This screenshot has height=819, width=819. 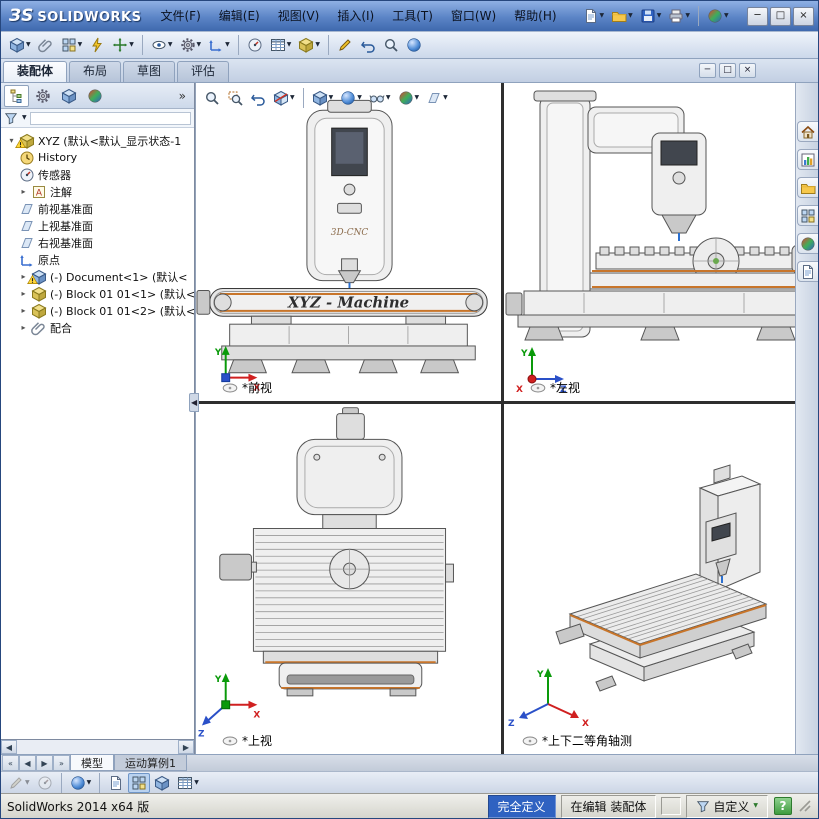 I want to click on design-library-tab, so click(x=807, y=159).